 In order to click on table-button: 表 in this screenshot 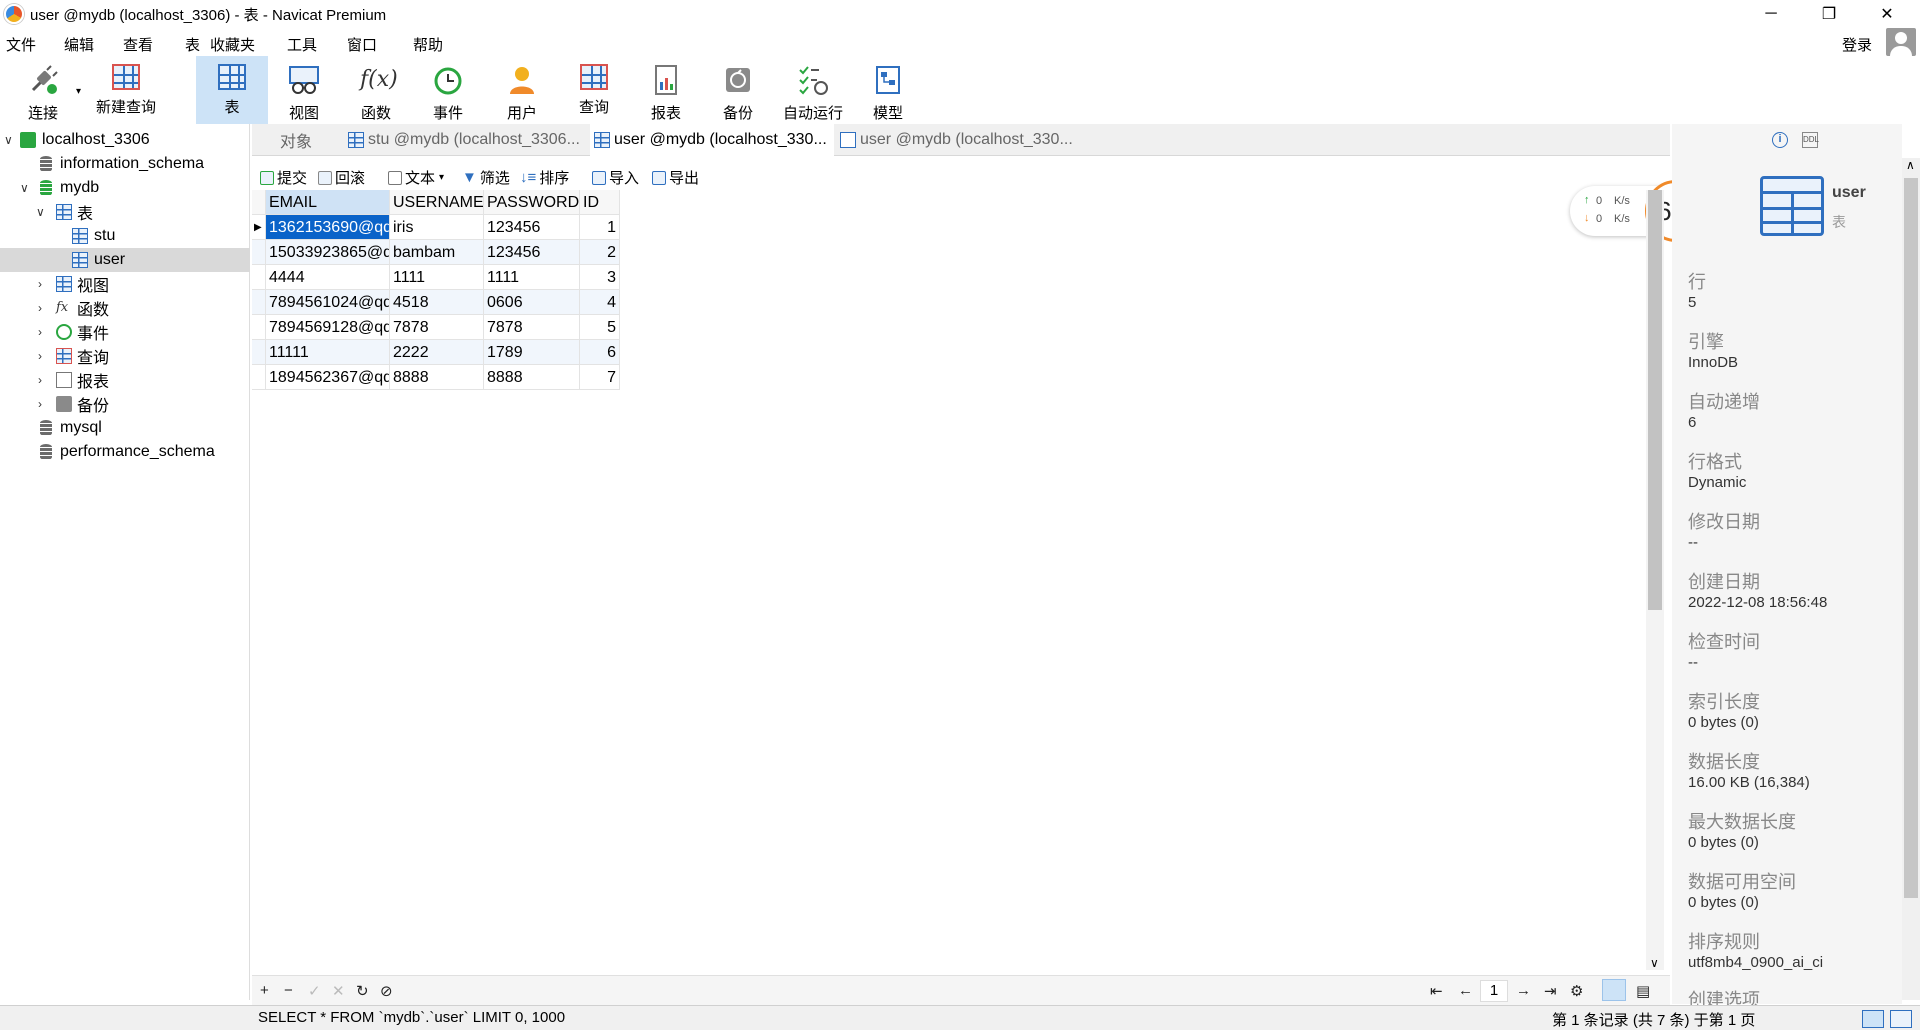, I will do `click(232, 90)`.